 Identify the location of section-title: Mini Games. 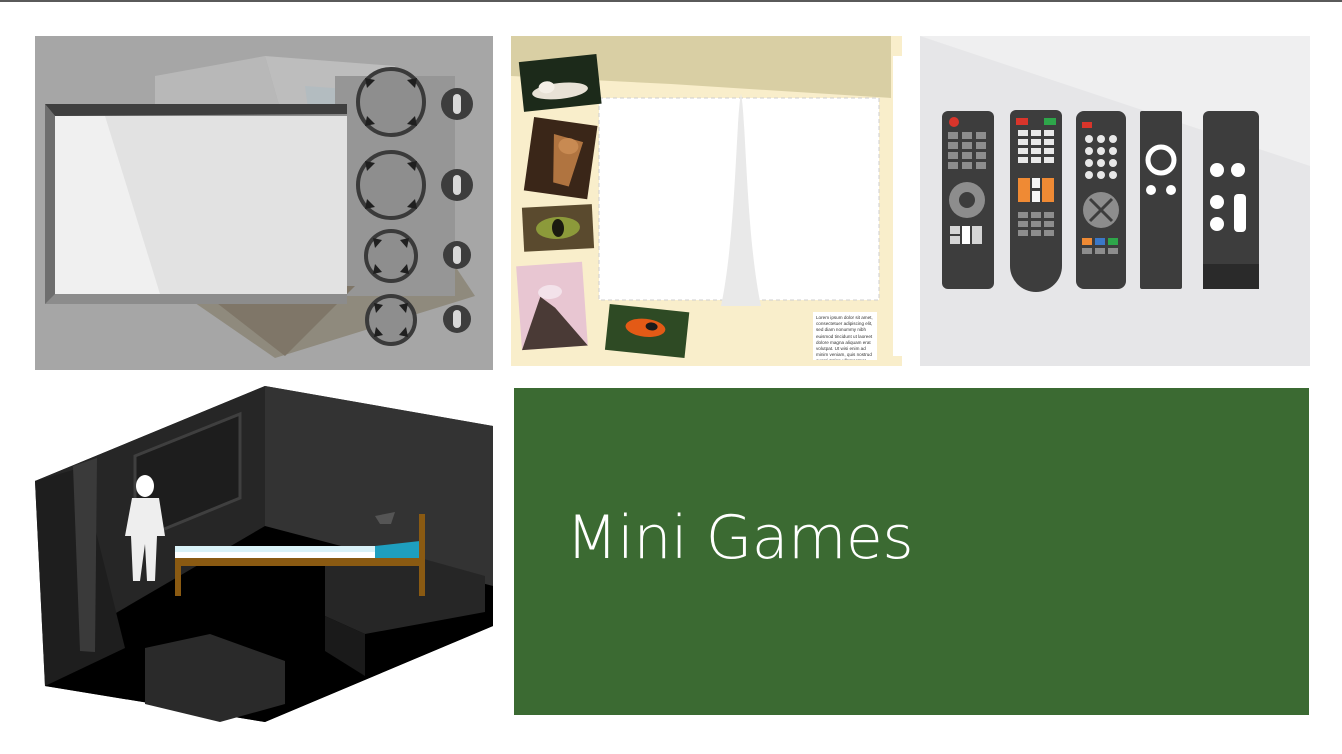
(740, 538).